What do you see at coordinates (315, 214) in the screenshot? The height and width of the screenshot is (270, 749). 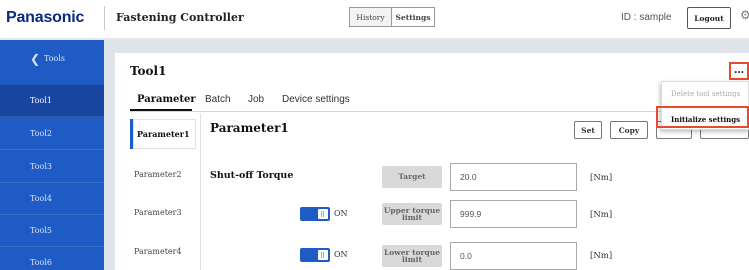 I see `upper-limit-toggle` at bounding box center [315, 214].